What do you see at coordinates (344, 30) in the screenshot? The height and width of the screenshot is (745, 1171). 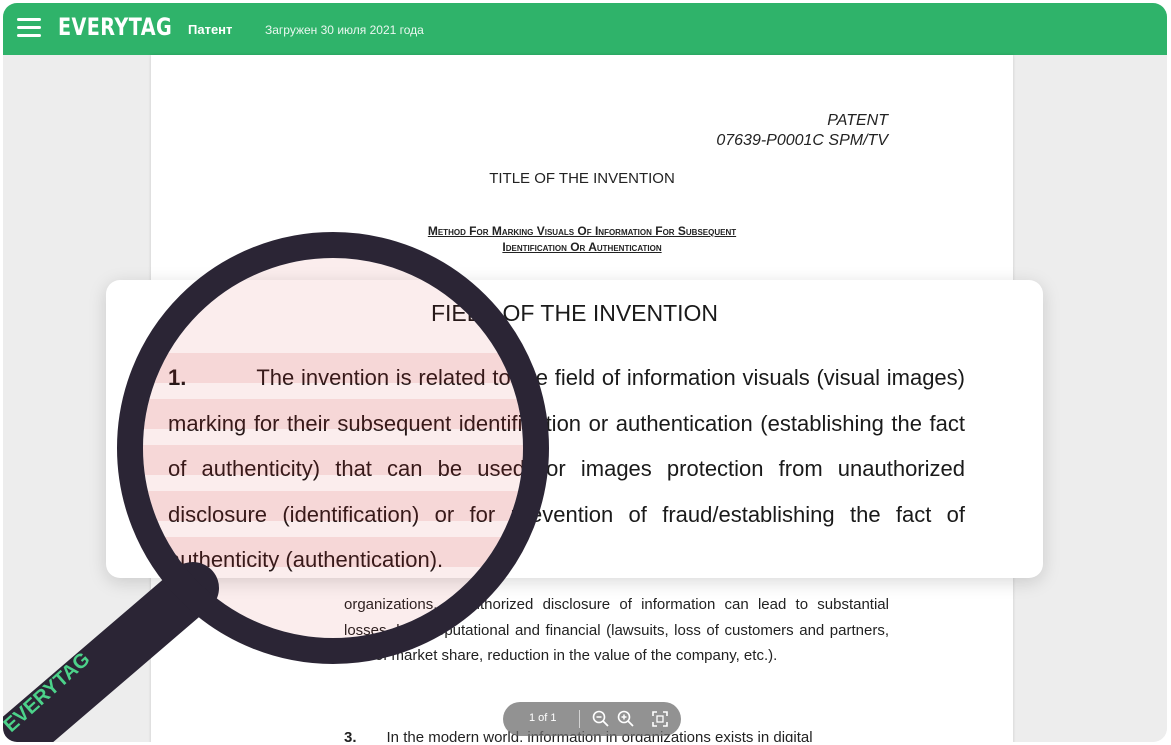 I see `upload-date: Загружен 30 июля 2021 года` at bounding box center [344, 30].